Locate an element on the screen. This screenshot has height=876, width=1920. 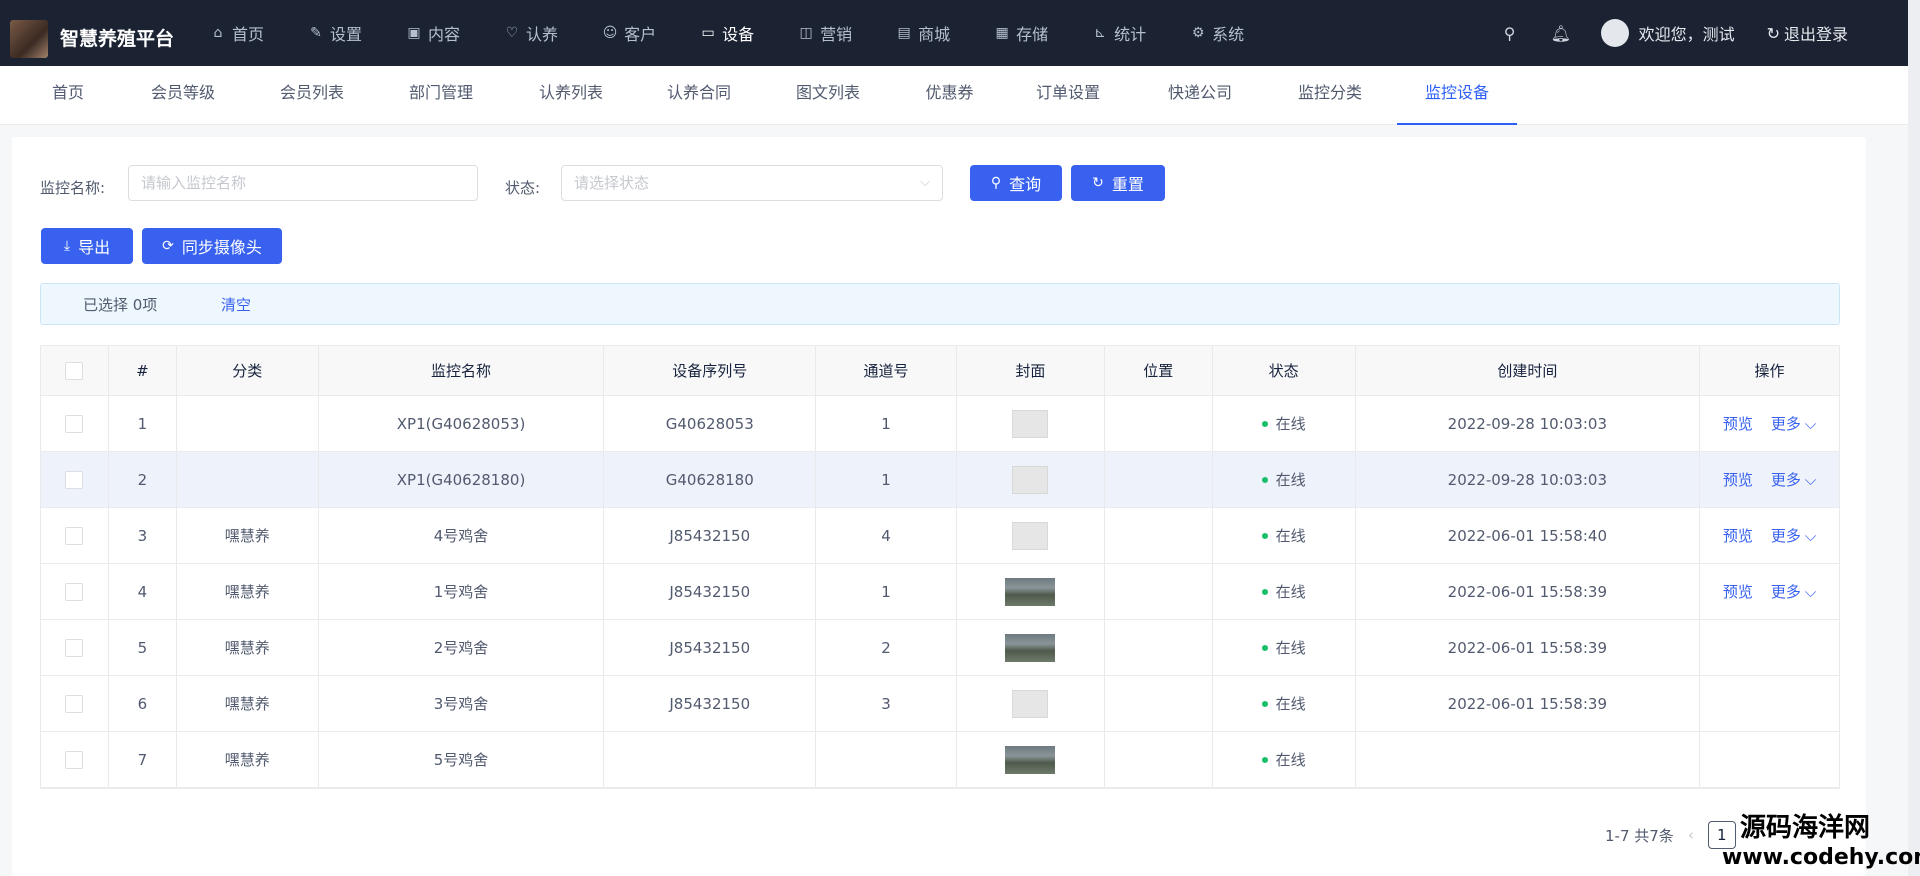
query-button: ⚲ 查询 is located at coordinates (1016, 183).